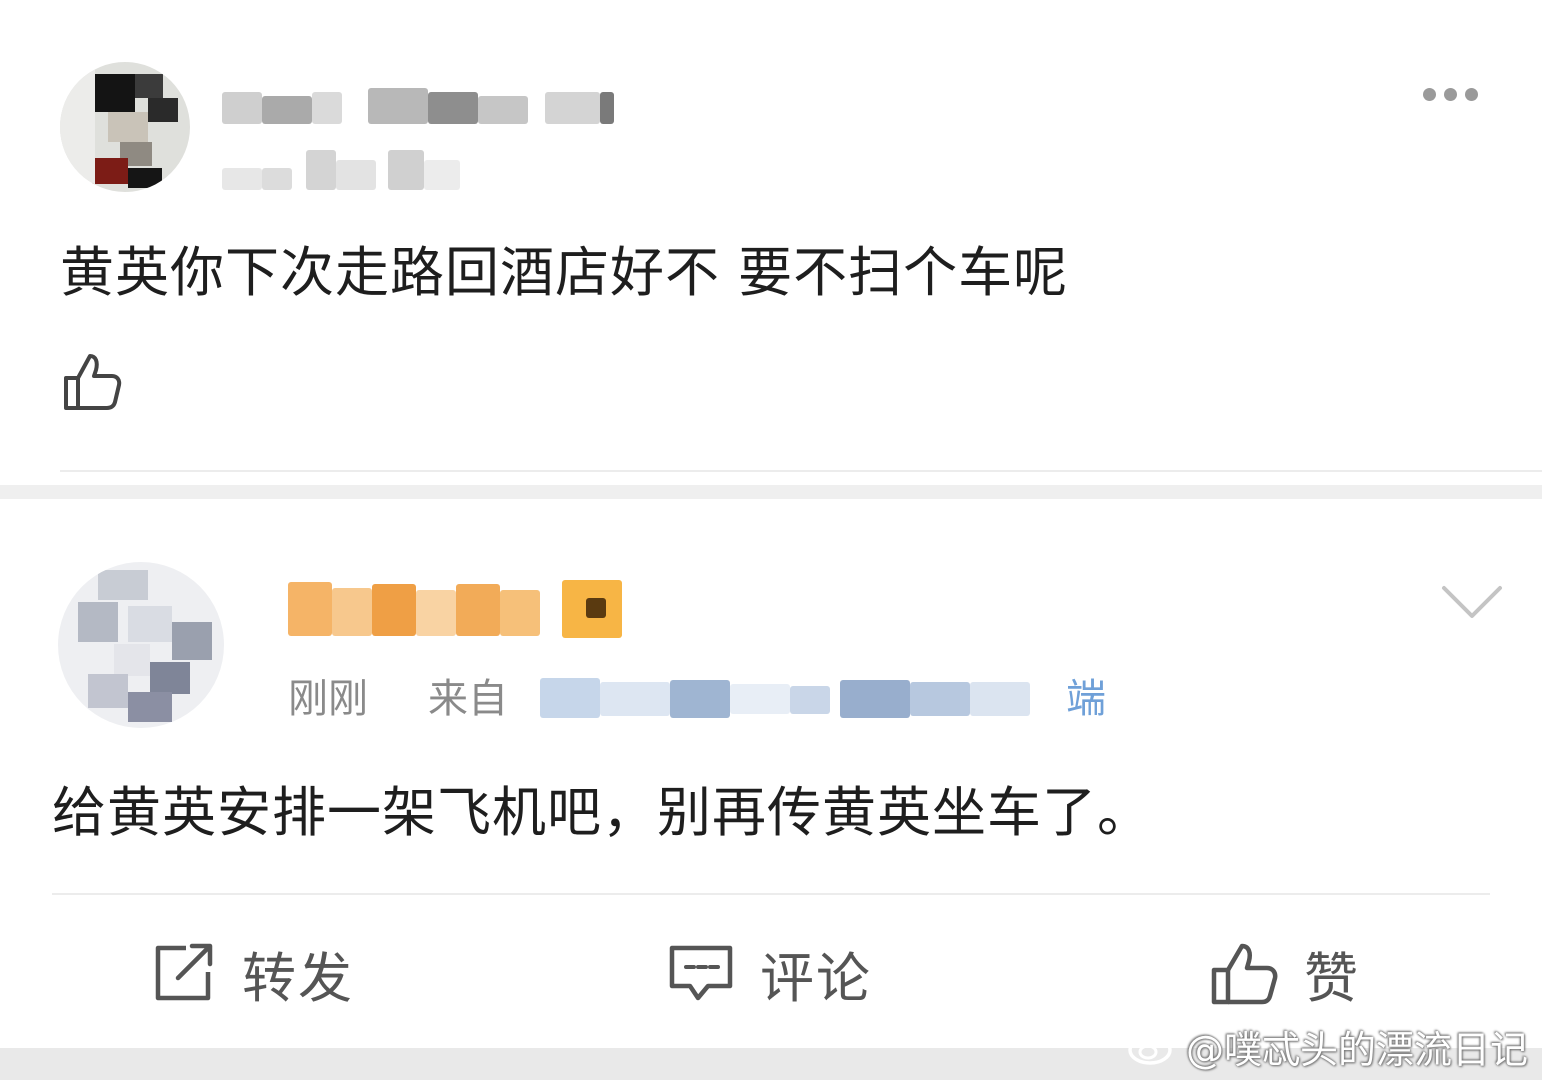 The image size is (1542, 1080). Describe the element at coordinates (771, 492) in the screenshot. I see `card-separator` at that location.